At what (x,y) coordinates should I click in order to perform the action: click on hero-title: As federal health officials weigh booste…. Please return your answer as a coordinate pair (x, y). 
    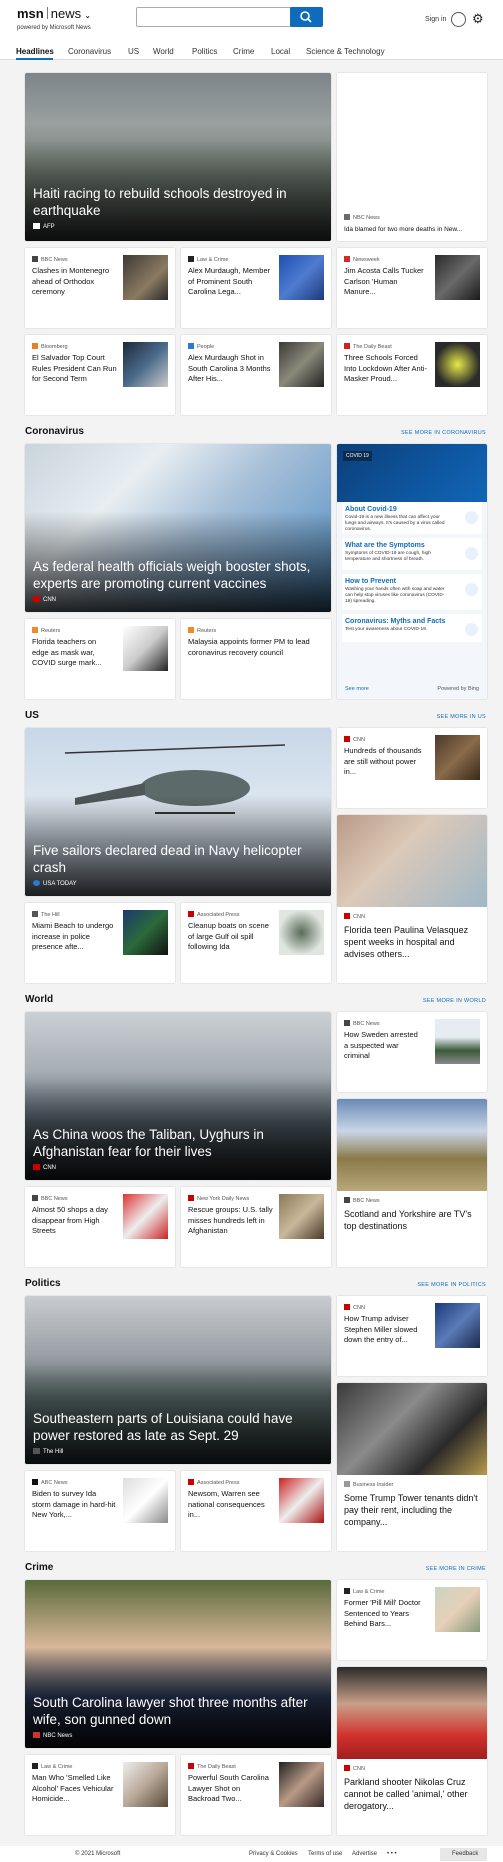
    Looking at the image, I should click on (172, 575).